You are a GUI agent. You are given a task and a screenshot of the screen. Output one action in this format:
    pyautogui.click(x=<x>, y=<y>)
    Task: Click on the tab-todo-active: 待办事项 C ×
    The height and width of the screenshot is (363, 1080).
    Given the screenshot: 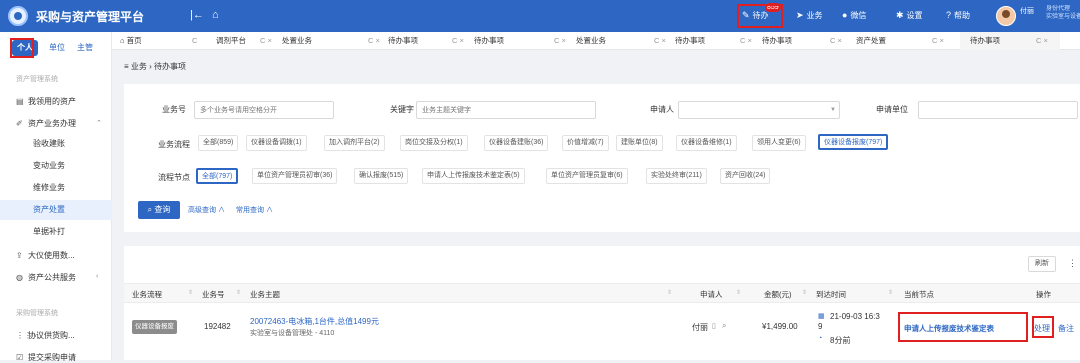 What is the action you would take?
    pyautogui.click(x=1010, y=41)
    